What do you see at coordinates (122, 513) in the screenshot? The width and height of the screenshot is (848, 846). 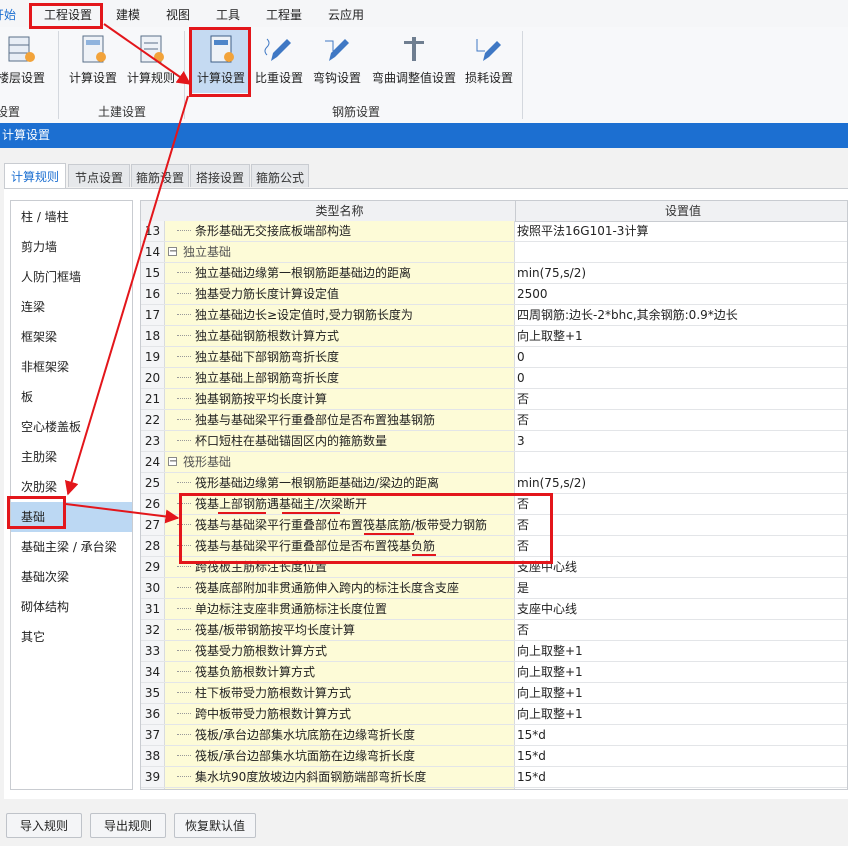 I see `arrow-to-raft-rows` at bounding box center [122, 513].